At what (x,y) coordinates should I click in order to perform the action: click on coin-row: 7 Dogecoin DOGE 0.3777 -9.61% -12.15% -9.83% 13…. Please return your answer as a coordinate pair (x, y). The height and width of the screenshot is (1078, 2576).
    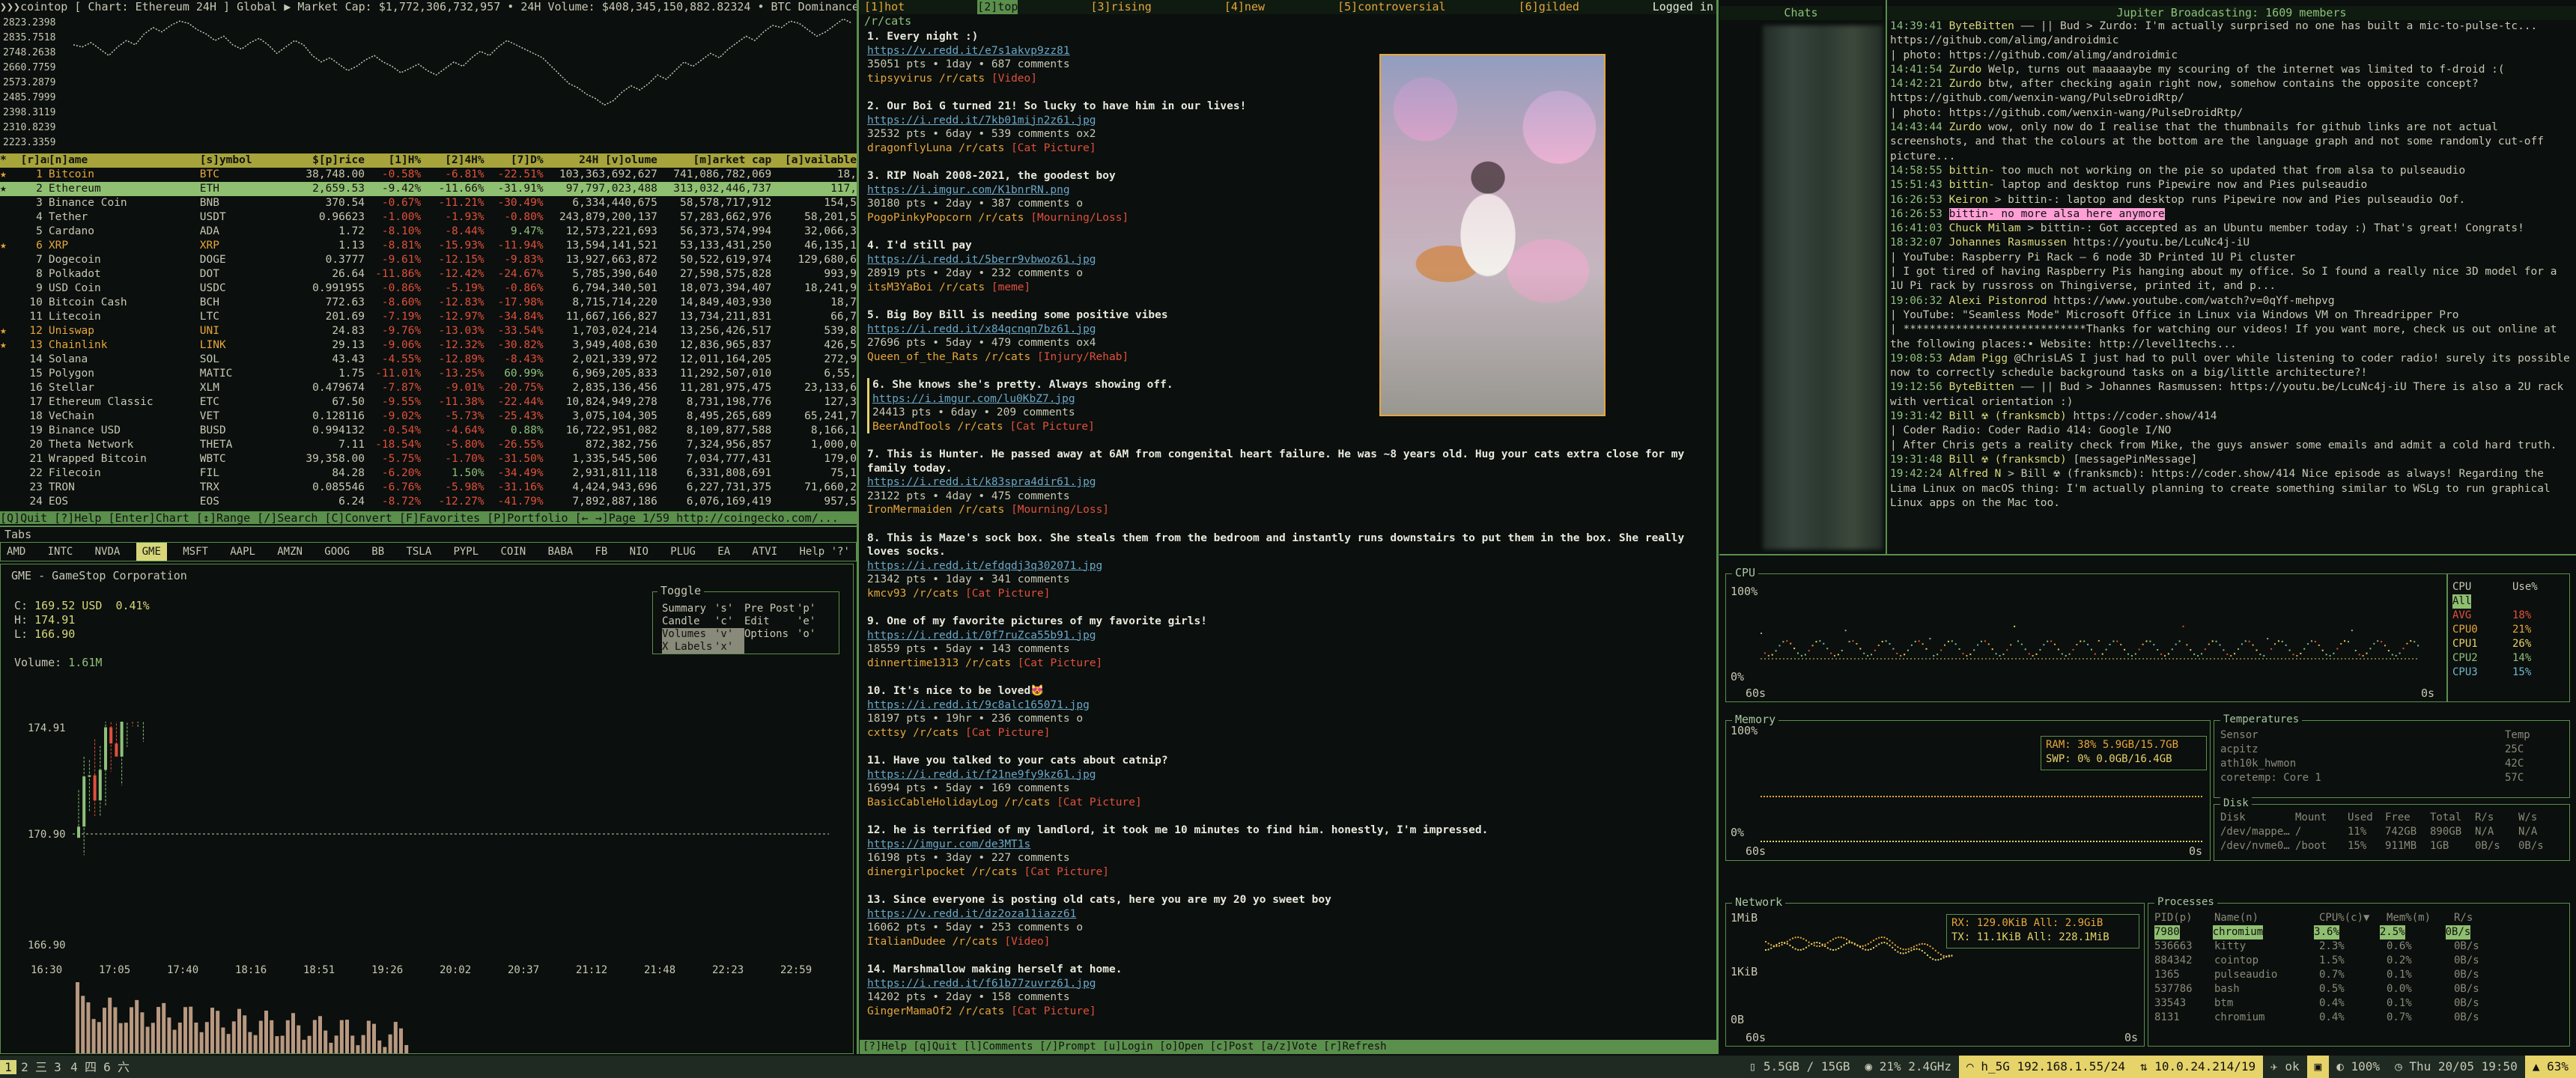
    Looking at the image, I should click on (428, 260).